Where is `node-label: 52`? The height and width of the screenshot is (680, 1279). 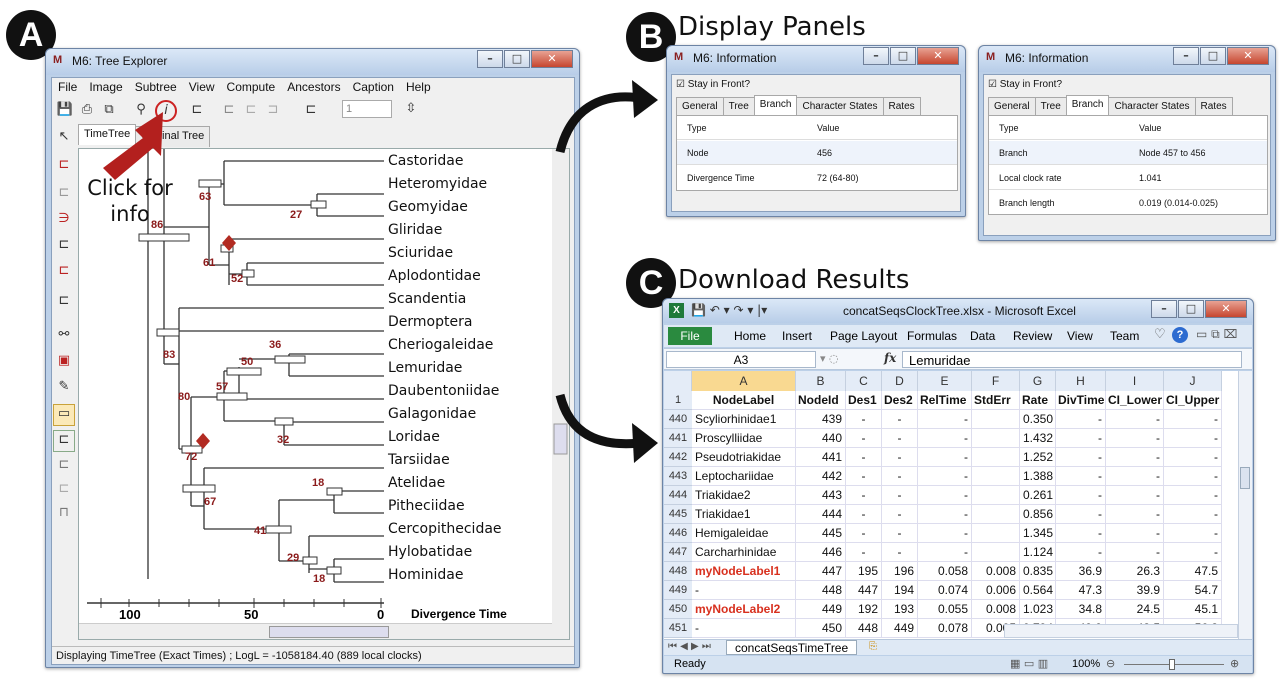 node-label: 52 is located at coordinates (237, 279).